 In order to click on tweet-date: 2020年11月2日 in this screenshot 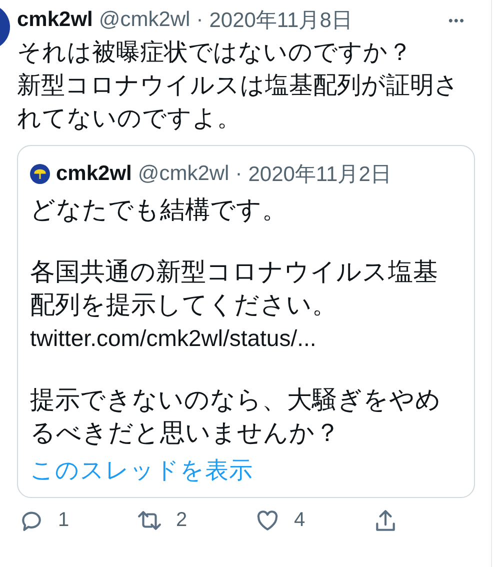, I will do `click(320, 174)`.